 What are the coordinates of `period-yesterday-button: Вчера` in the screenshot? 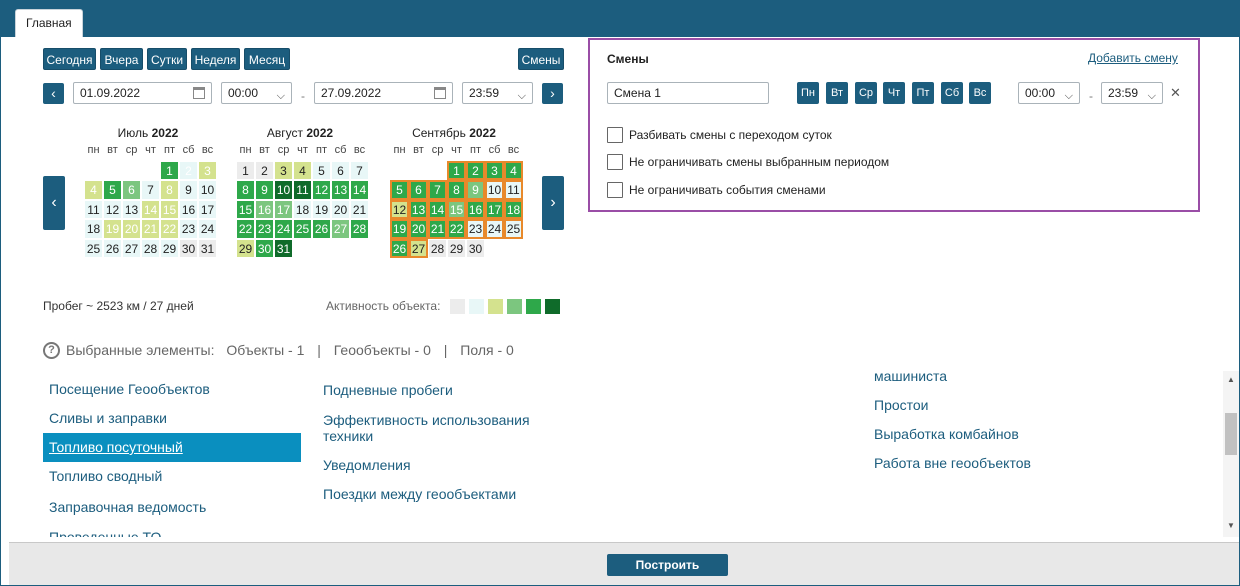 It's located at (121, 59).